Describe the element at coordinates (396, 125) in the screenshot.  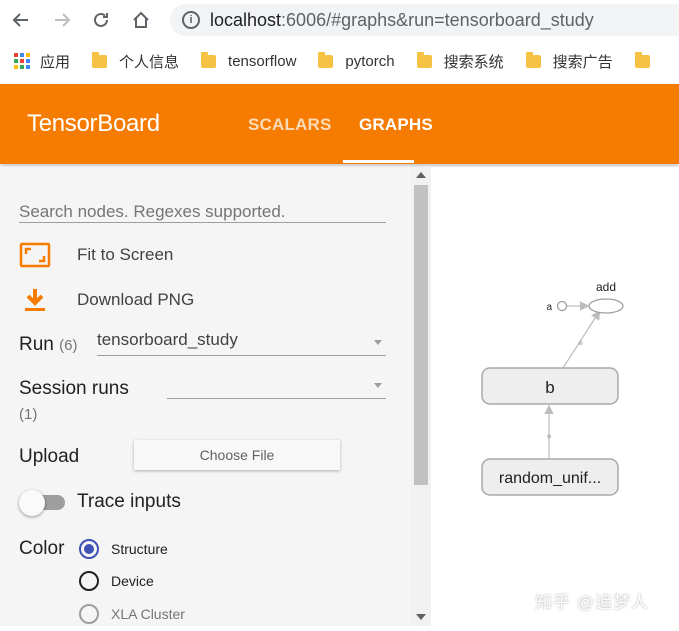
I see `tab-graphs: GRAPHS` at that location.